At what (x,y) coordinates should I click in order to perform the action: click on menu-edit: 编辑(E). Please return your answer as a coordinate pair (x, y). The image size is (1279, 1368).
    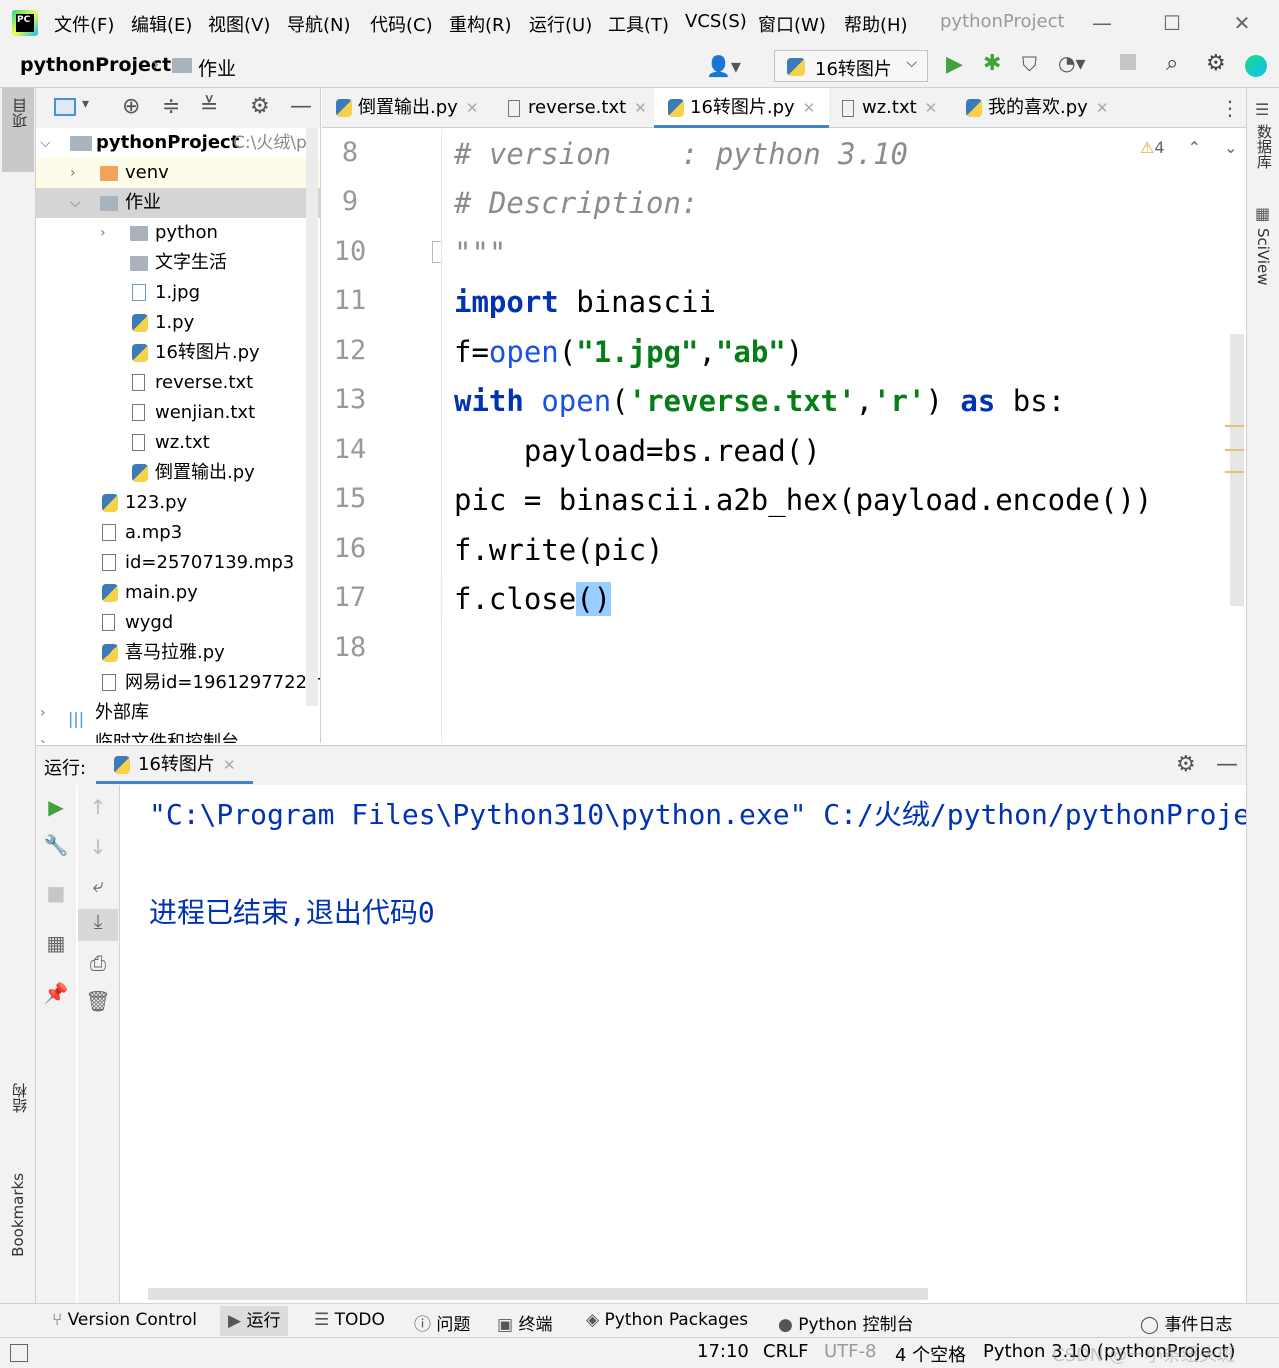
    Looking at the image, I should click on (161, 24).